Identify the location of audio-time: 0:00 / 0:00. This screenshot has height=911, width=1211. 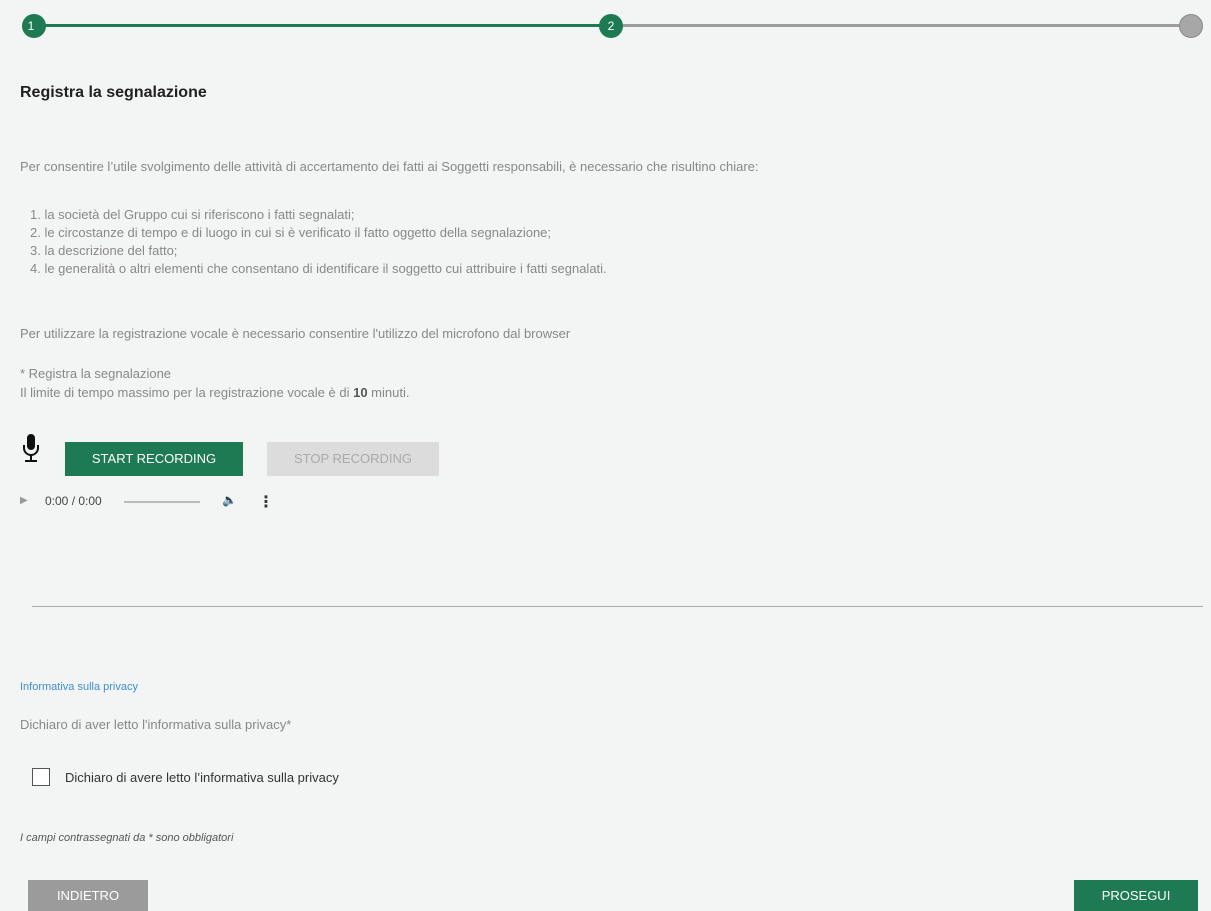
(73, 501).